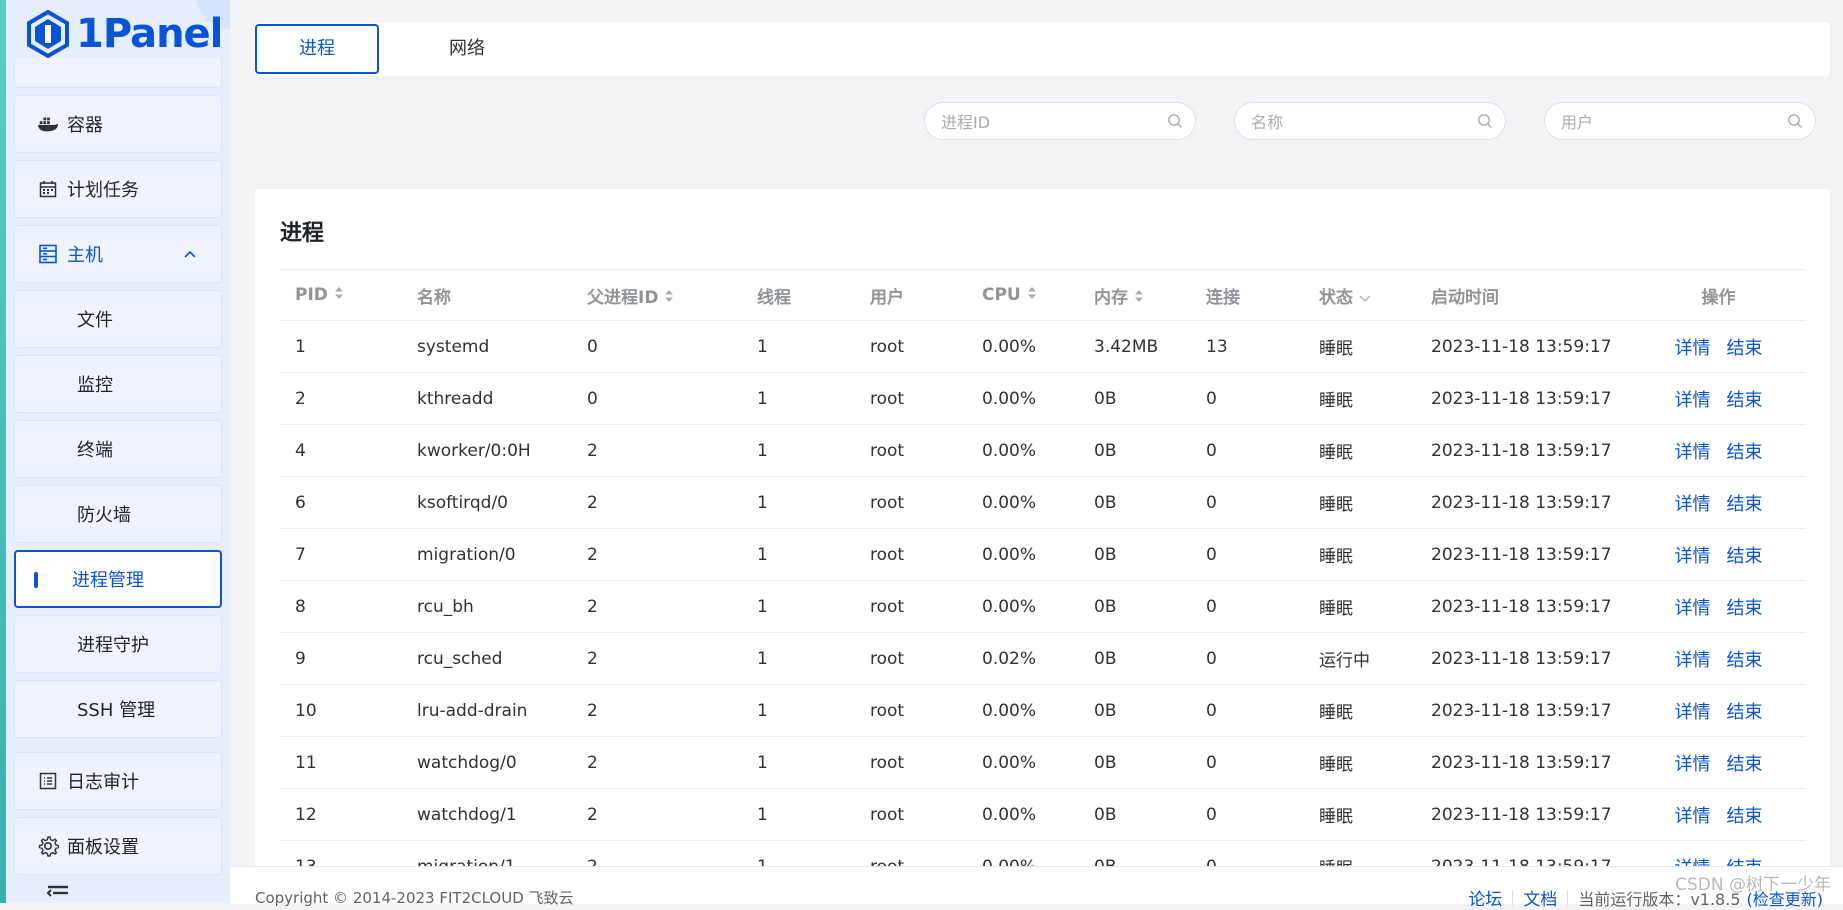 Image resolution: width=1843 pixels, height=910 pixels. Describe the element at coordinates (85, 125) in the screenshot. I see `sidebar-item-label: 容器` at that location.